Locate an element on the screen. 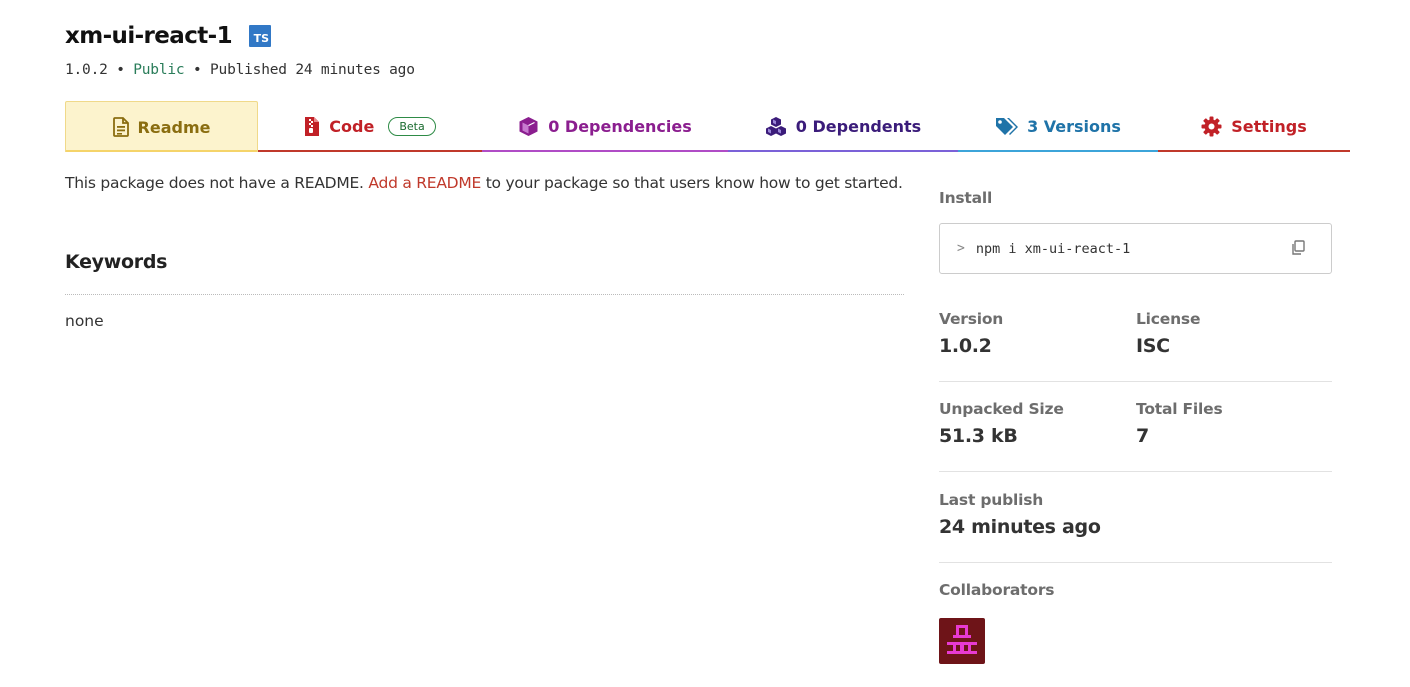  collaborators-label: Collaborators is located at coordinates (997, 590).